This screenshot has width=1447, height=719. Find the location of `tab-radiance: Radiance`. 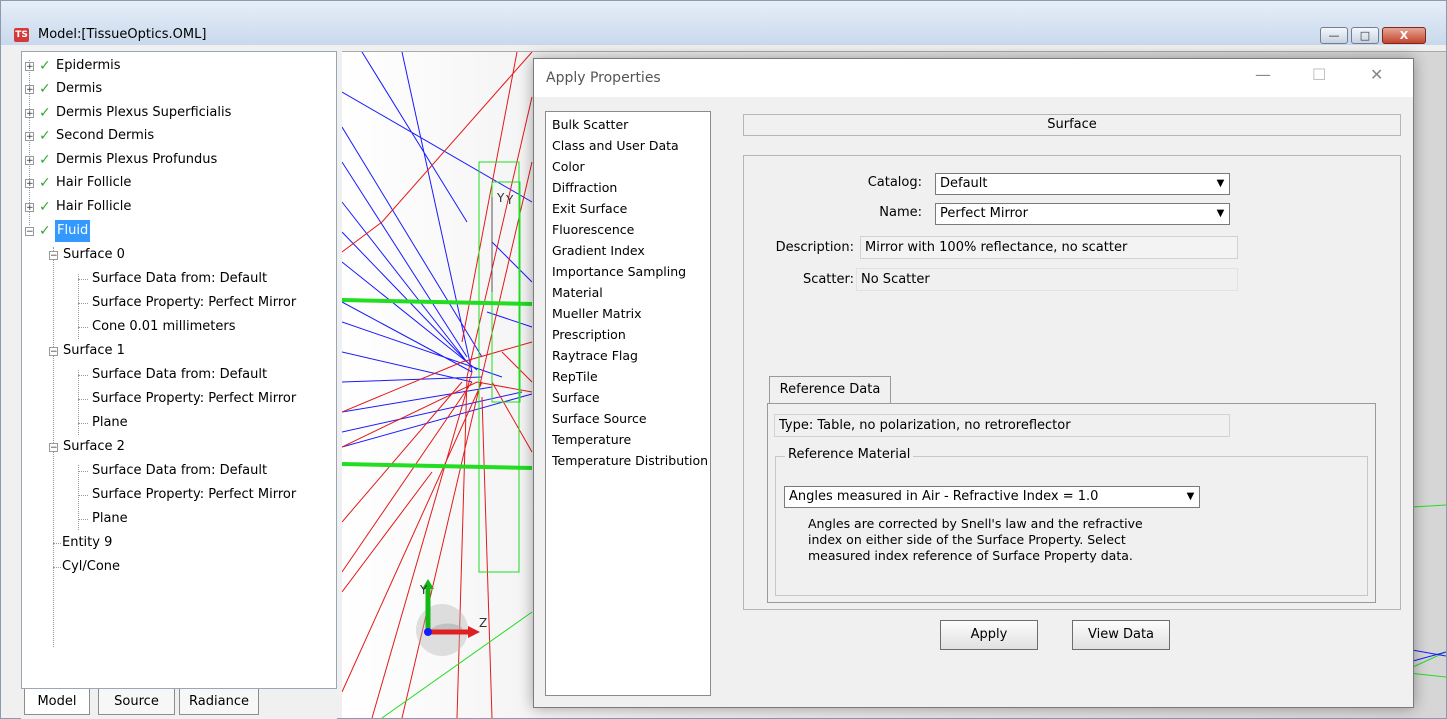

tab-radiance: Radiance is located at coordinates (219, 702).